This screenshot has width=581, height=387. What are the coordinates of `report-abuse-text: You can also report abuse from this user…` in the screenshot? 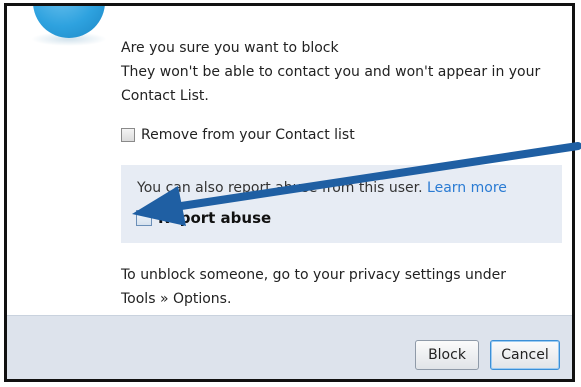 It's located at (322, 188).